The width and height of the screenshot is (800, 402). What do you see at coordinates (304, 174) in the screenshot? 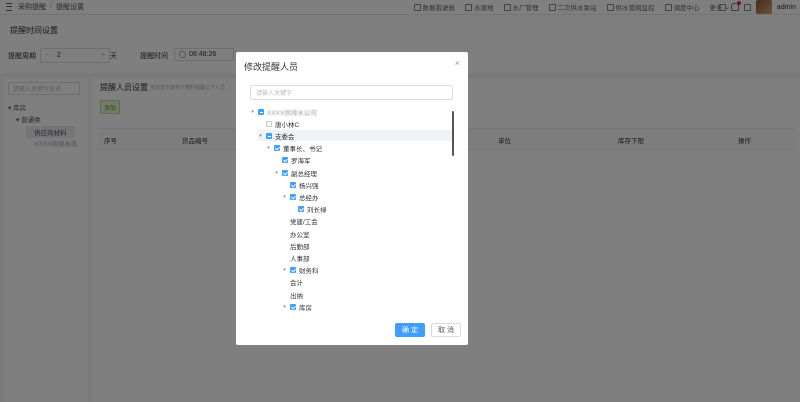
I see `tree-node-label: 副总经理` at bounding box center [304, 174].